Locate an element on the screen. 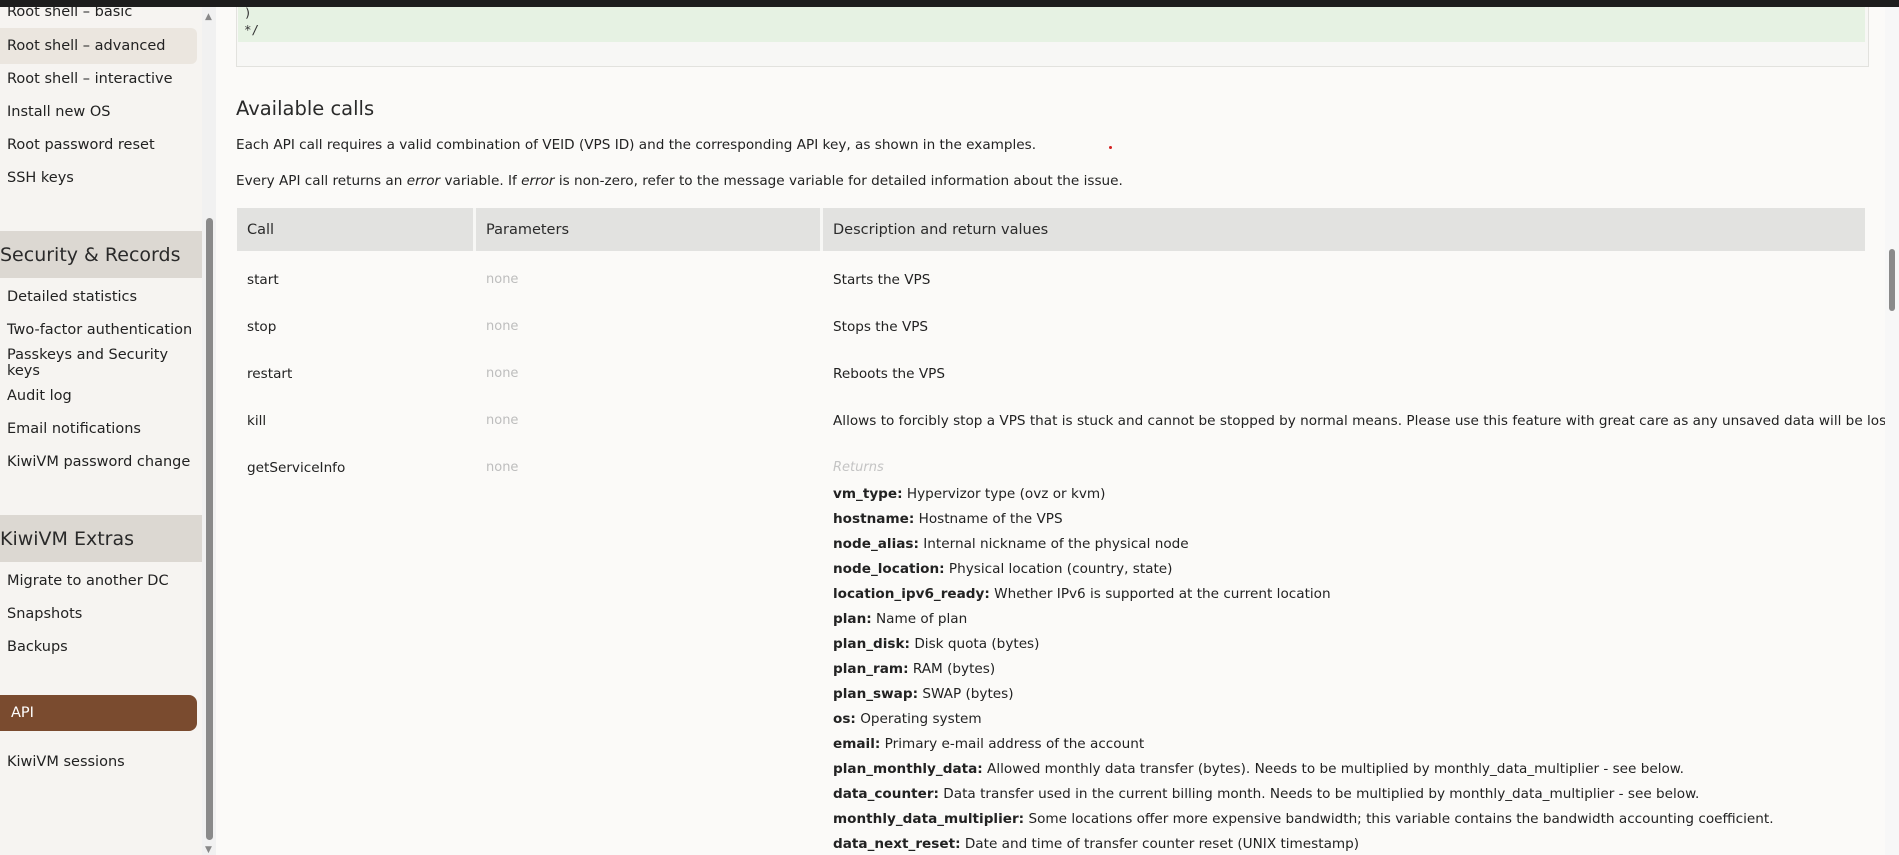 The height and width of the screenshot is (855, 1899). return-value-plan-disk: plan_disk: Disk quota (bytes) is located at coordinates (936, 644).